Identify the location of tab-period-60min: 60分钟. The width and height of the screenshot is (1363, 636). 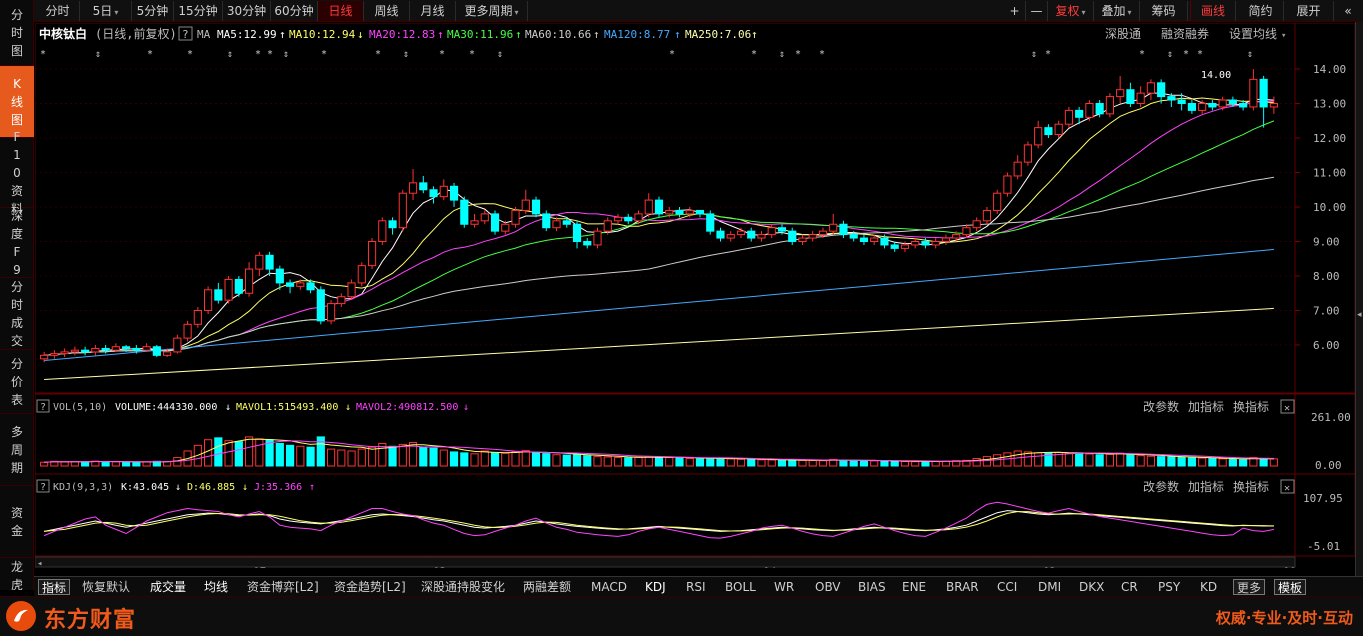
(294, 11).